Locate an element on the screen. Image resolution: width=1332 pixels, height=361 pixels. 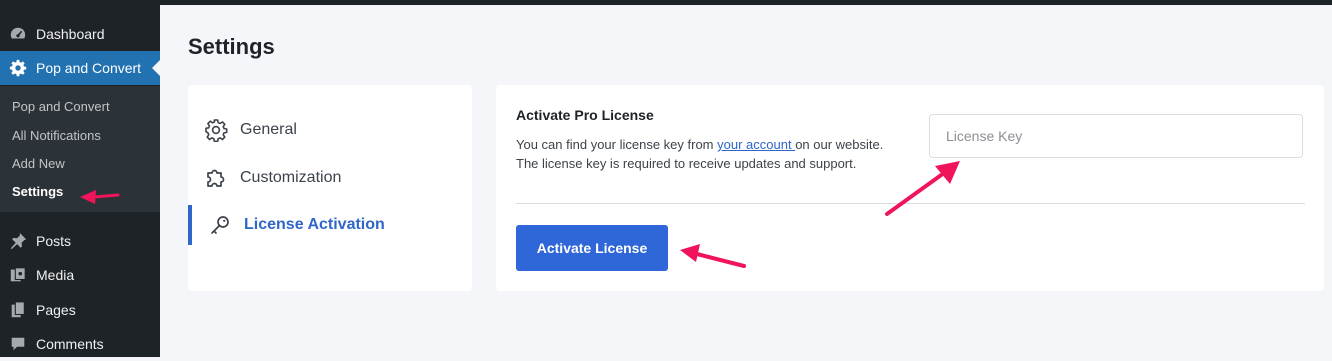
sidebar-item-dashboard: Dashboard is located at coordinates (80, 34).